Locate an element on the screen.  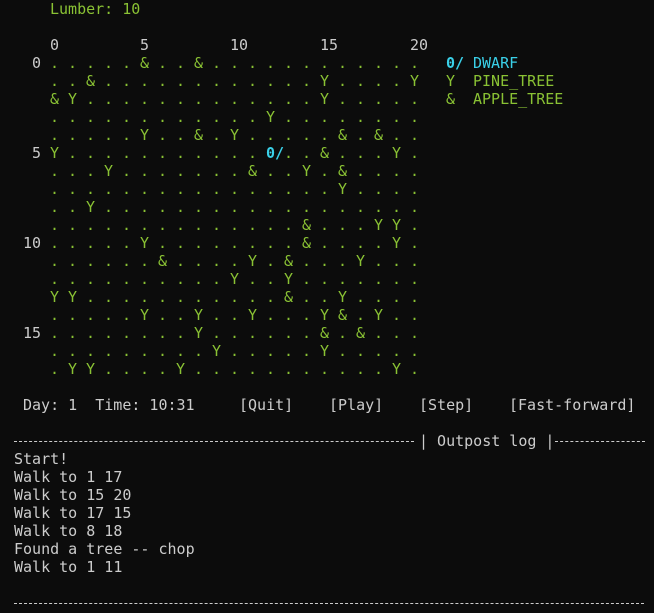
step-button: [Step] is located at coordinates (446, 405).